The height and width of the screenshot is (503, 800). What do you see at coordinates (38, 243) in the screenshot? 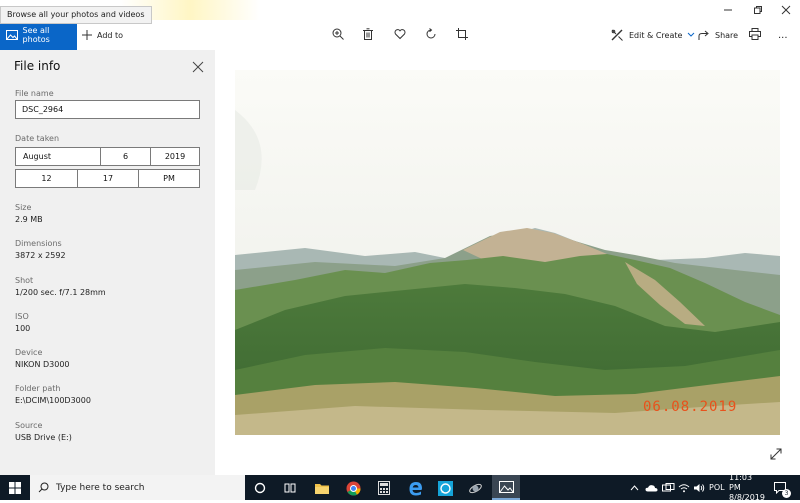
I see `dimensions-label: Dimensions` at bounding box center [38, 243].